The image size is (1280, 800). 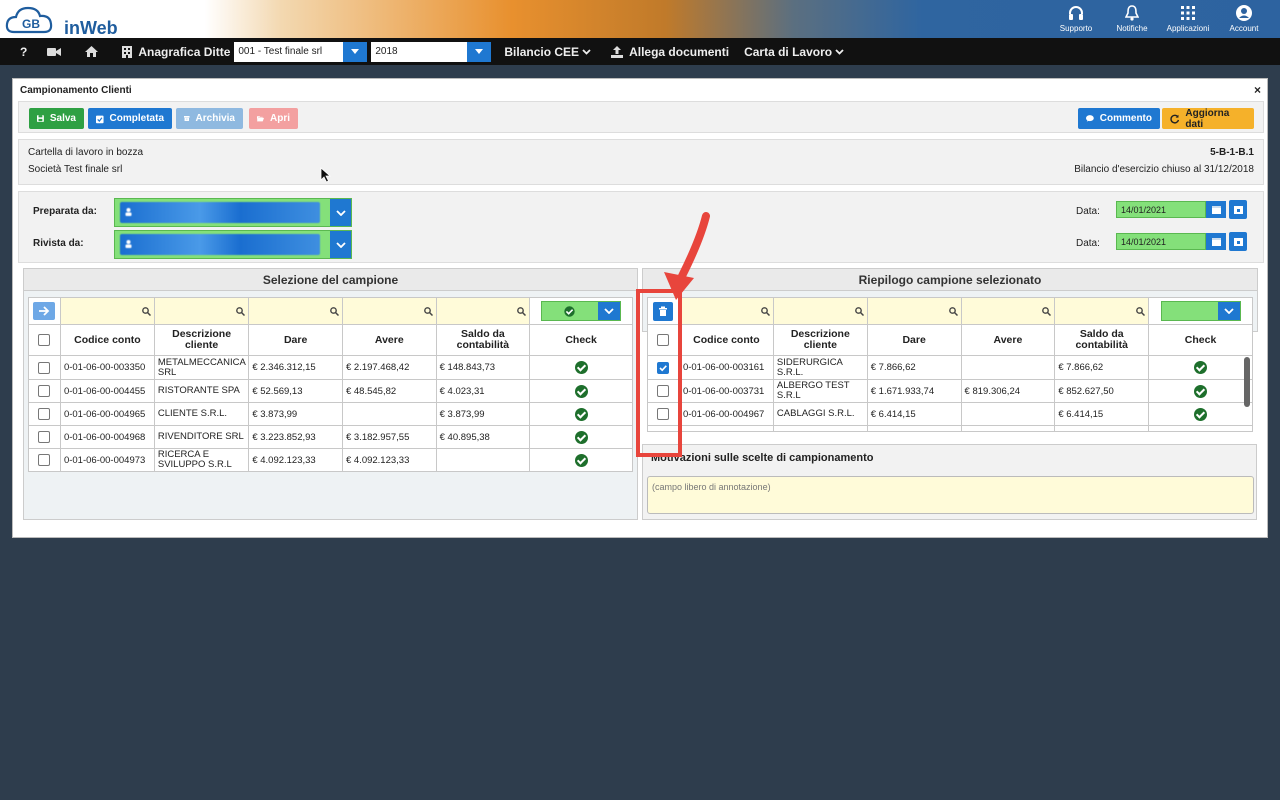 I want to click on save-label: Salva, so click(x=62, y=118).